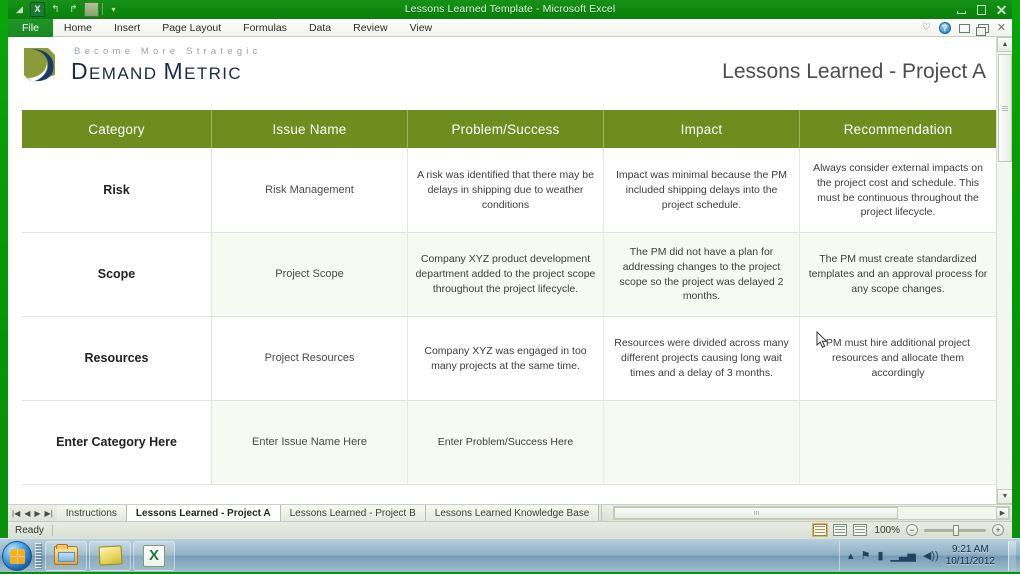 Image resolution: width=1020 pixels, height=574 pixels. I want to click on minimize-button, so click(961, 10).